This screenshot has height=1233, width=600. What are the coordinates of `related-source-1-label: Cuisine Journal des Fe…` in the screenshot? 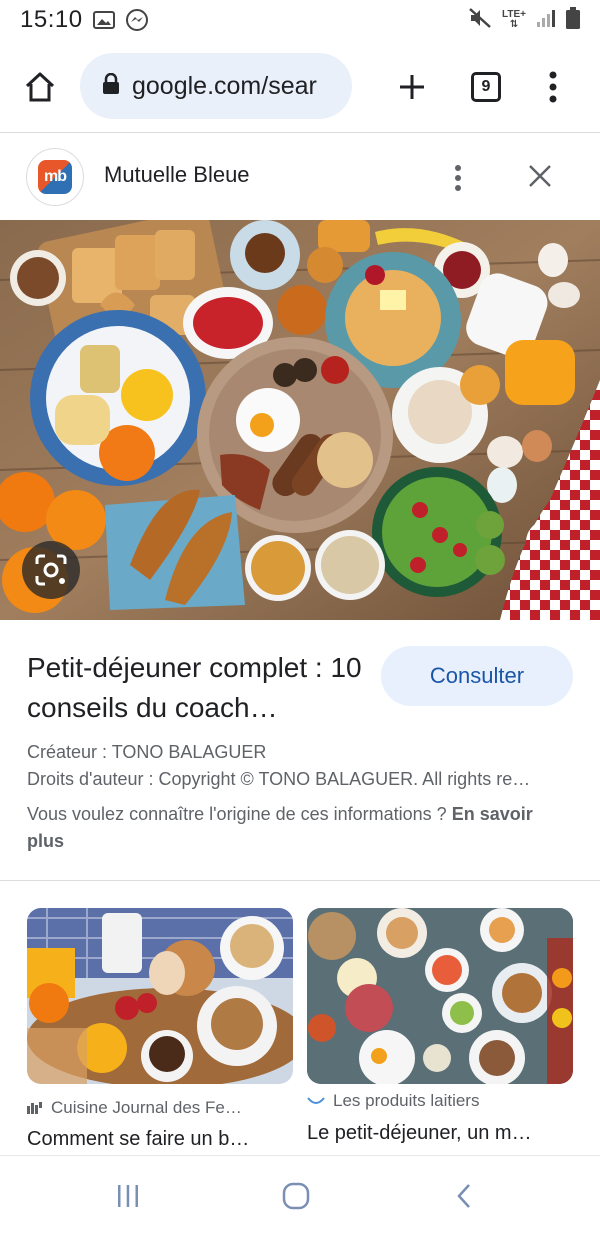 It's located at (146, 1107).